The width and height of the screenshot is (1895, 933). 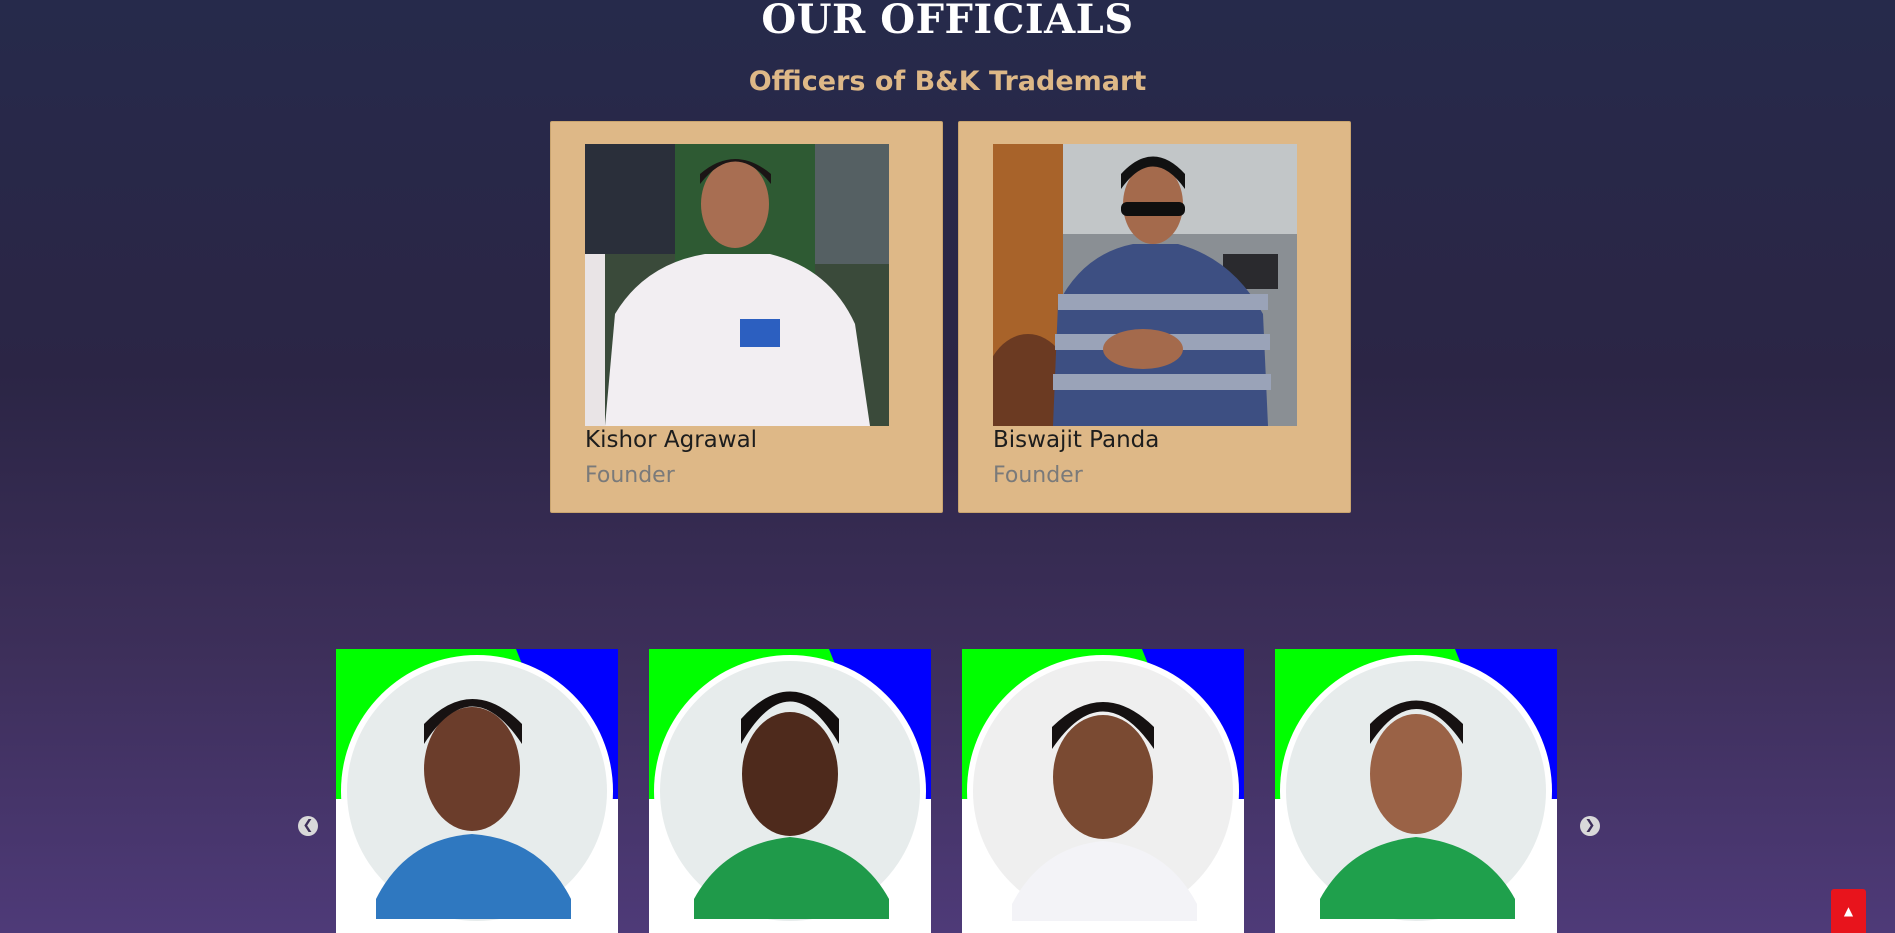 I want to click on official-card: Biswajit Panda Founder, so click(x=1154, y=317).